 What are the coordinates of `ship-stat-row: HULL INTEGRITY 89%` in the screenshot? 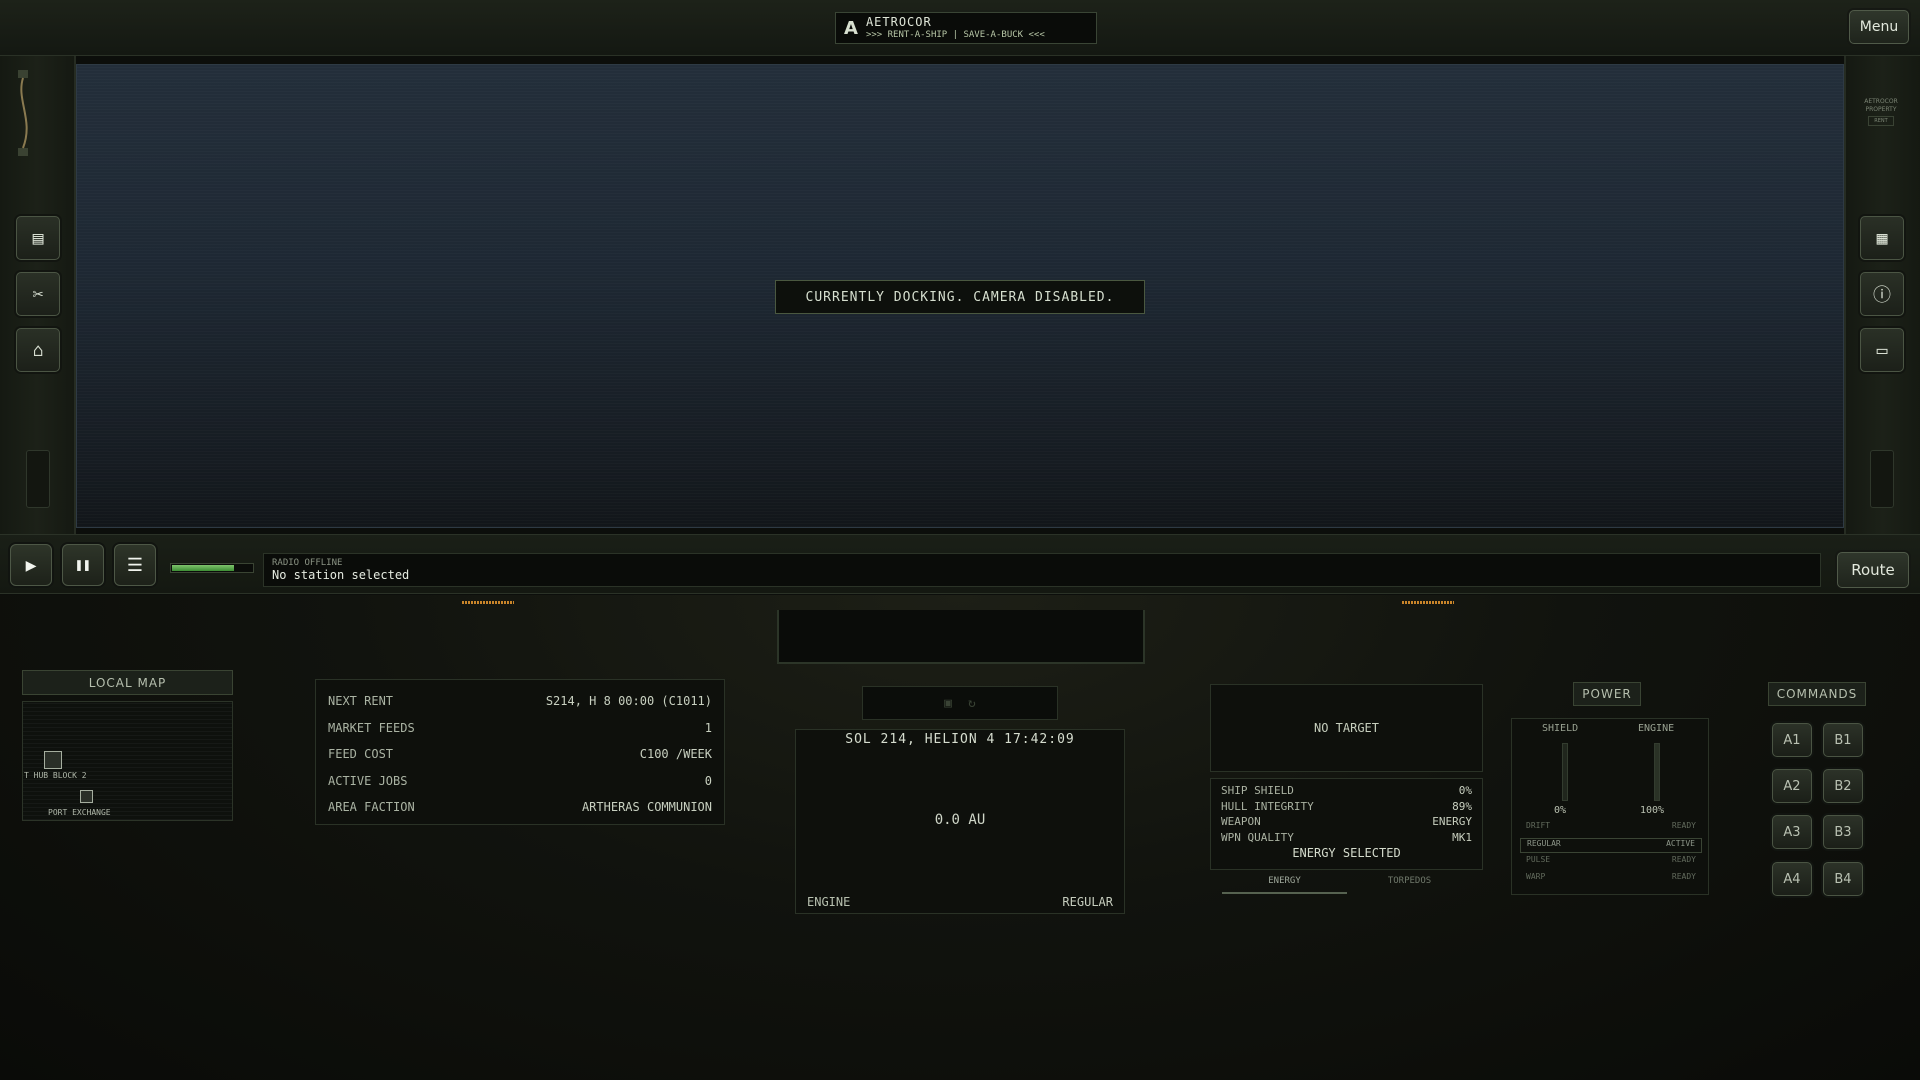 It's located at (1346, 807).